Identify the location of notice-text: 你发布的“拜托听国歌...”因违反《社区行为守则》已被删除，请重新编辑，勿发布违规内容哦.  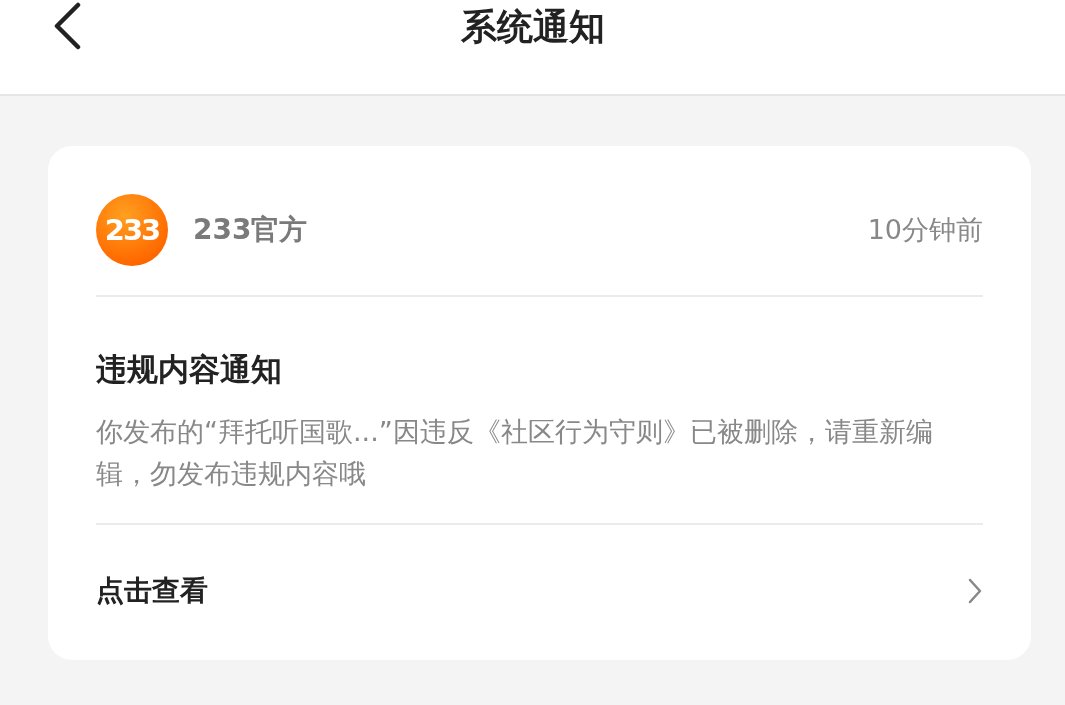
(515, 453).